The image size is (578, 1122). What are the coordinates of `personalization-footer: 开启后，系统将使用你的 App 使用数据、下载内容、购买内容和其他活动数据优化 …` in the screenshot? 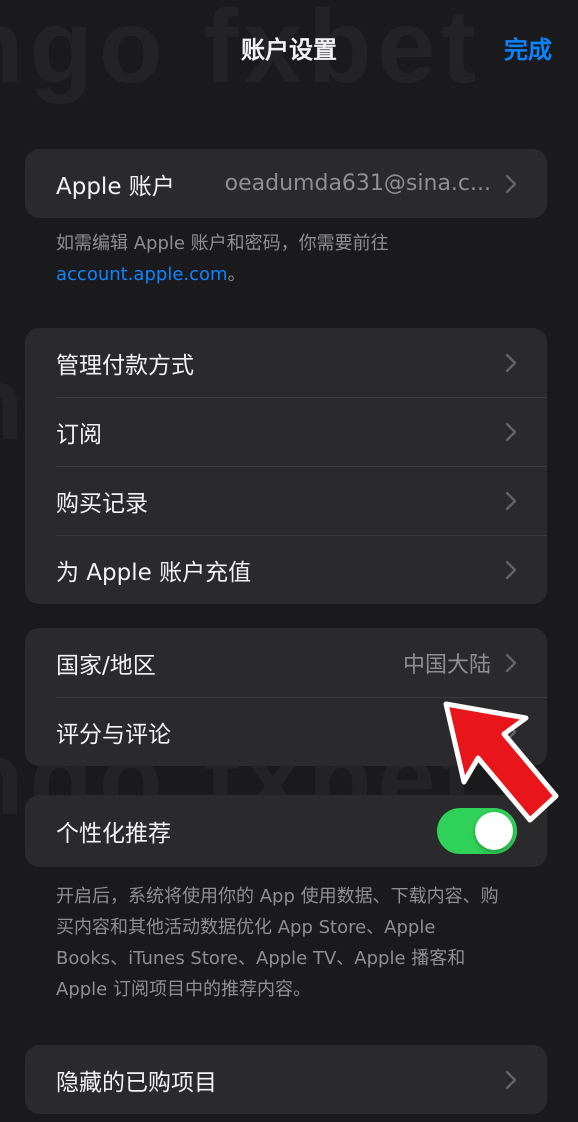 It's located at (277, 943).